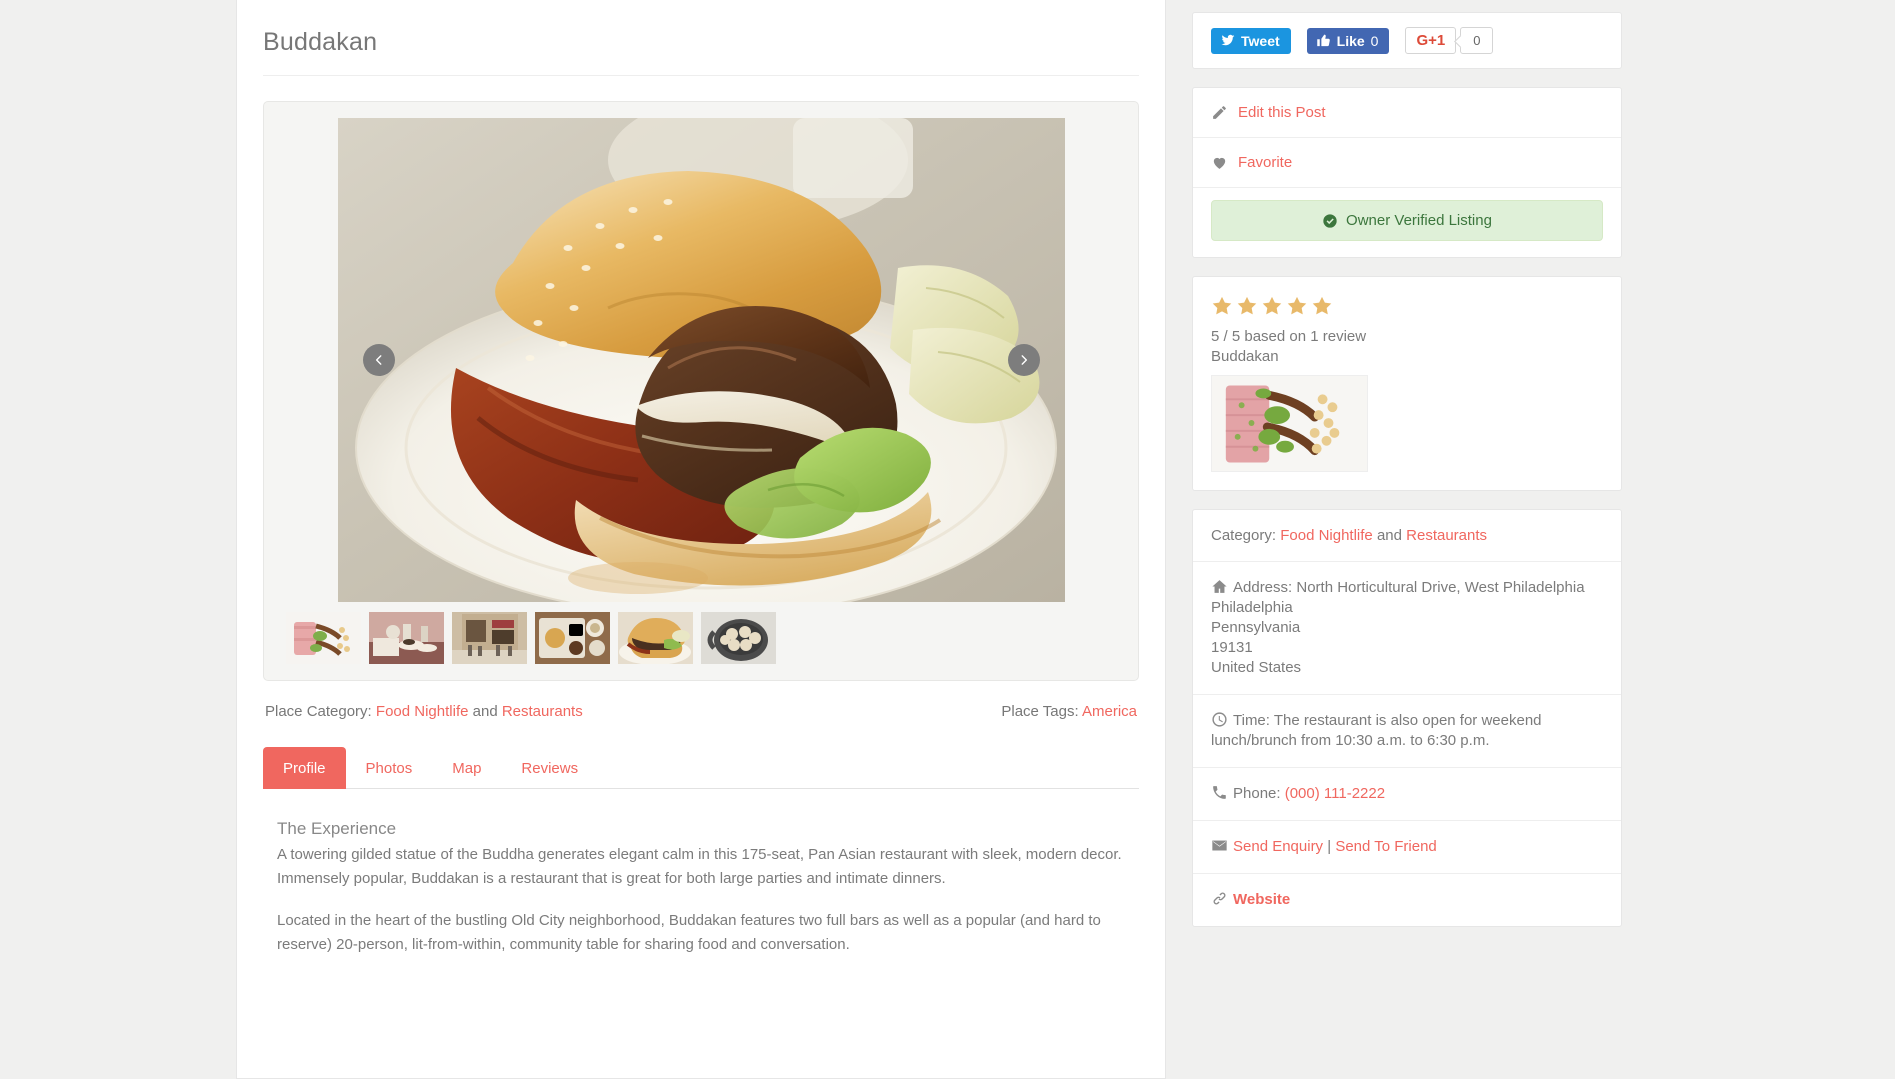 The image size is (1895, 1079). I want to click on place-category-link-1: Food Nightlife, so click(422, 711).